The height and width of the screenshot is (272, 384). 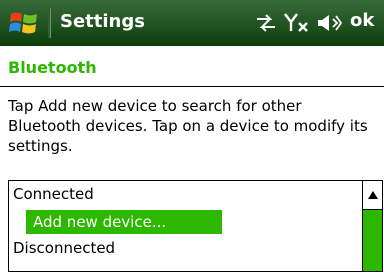 I want to click on header-divider, so click(x=192, y=86).